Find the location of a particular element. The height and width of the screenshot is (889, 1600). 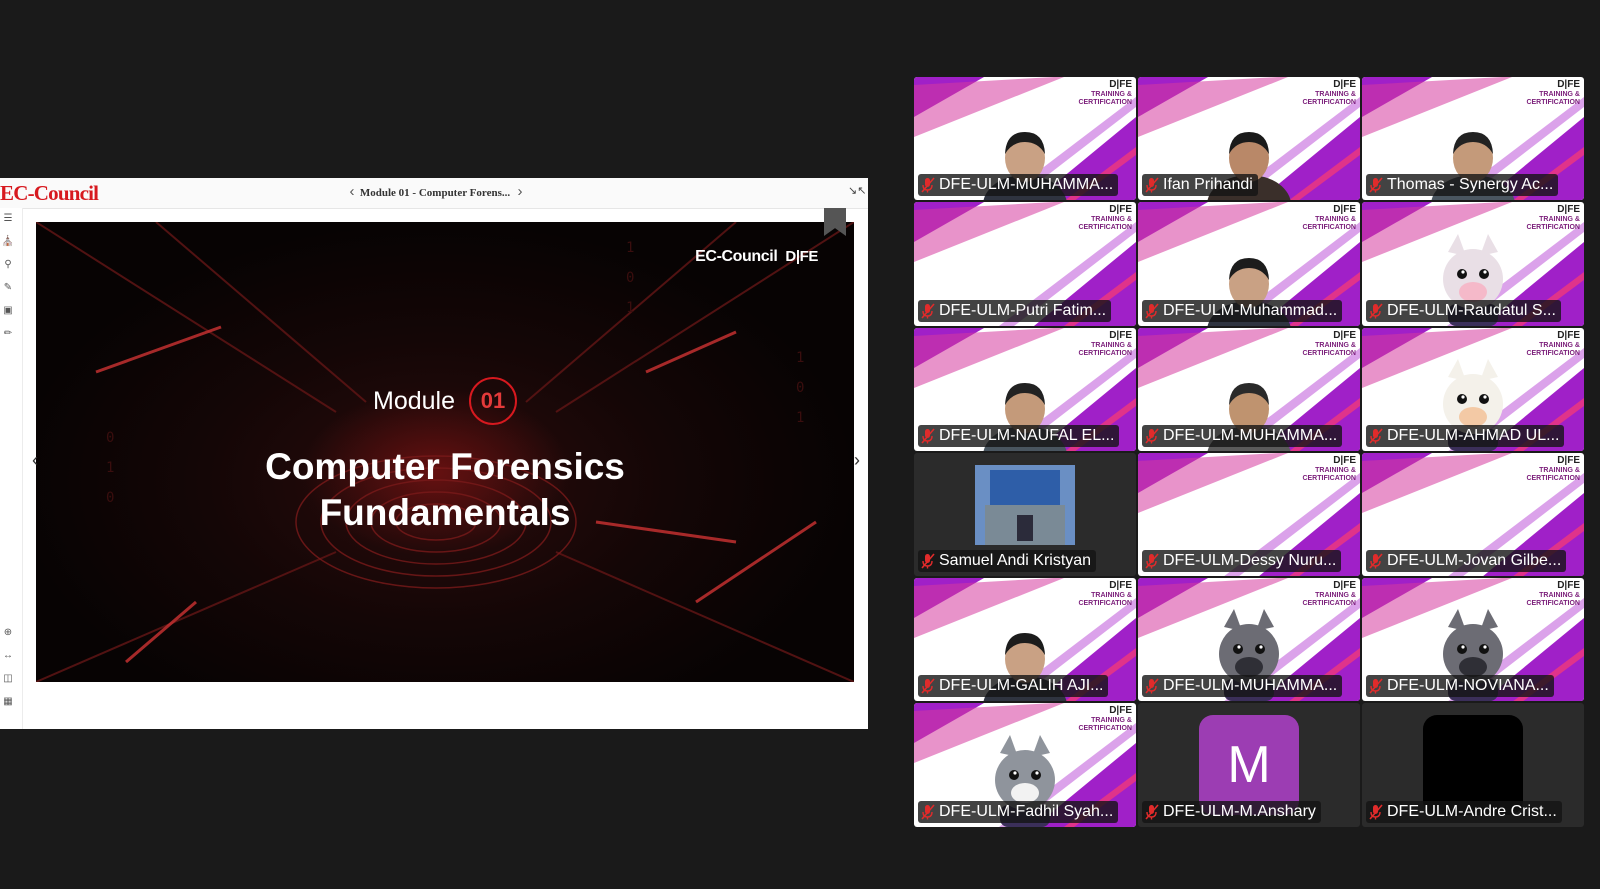

participant-tile: D|FE TRAINING & CERTIFICATION Ifan Prihandi is located at coordinates (1249, 139).